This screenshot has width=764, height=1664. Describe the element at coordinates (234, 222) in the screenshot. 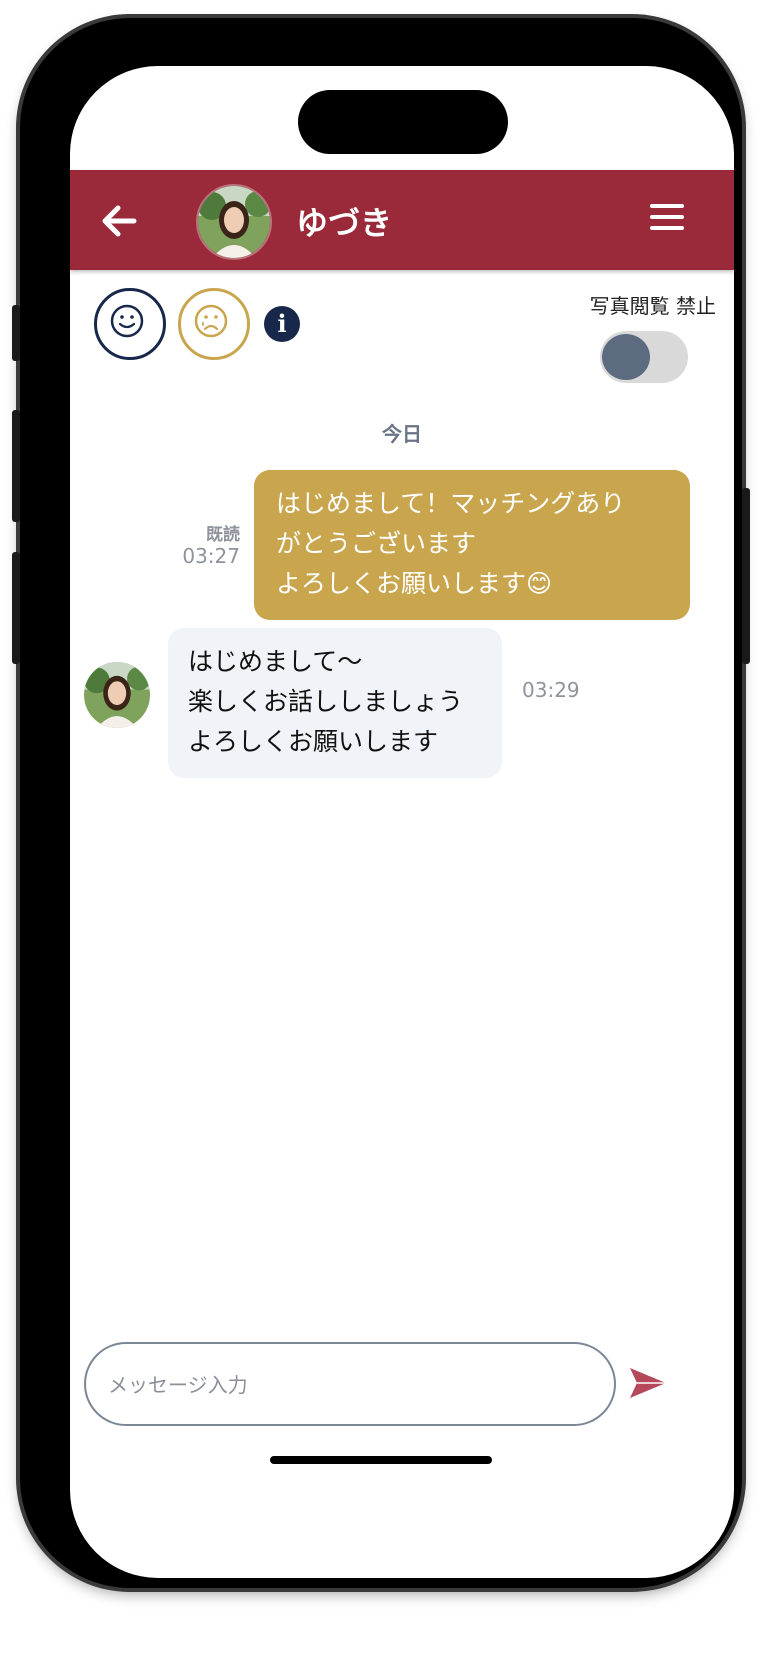

I see `contact-avatar` at that location.